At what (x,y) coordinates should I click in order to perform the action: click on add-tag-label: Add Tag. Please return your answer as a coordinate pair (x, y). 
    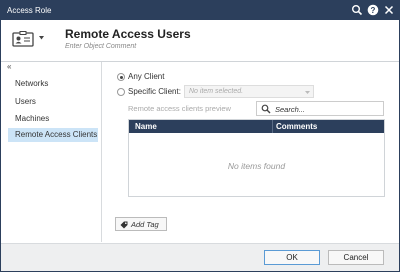
    Looking at the image, I should click on (145, 224).